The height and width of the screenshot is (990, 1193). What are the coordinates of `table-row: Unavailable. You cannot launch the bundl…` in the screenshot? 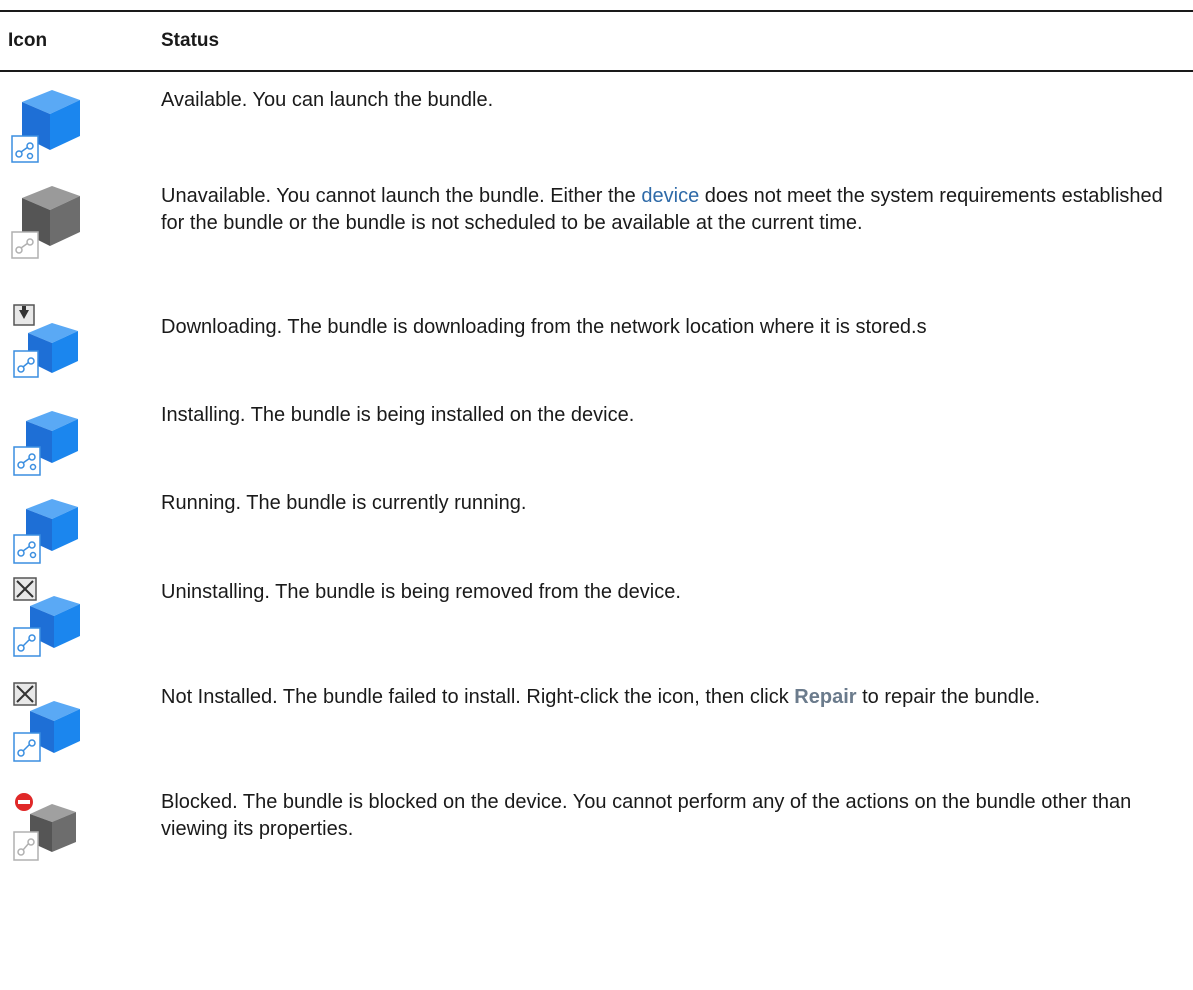 It's located at (596, 233).